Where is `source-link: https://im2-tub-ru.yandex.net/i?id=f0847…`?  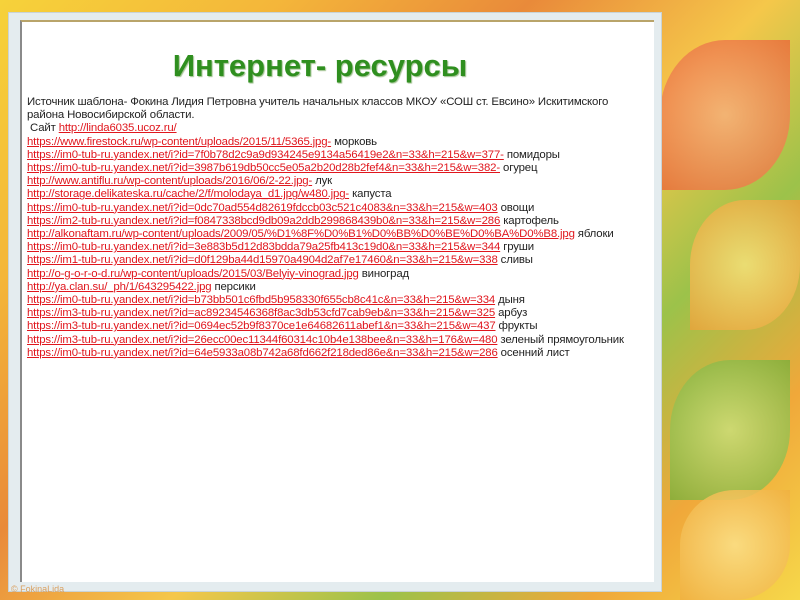 source-link: https://im2-tub-ru.yandex.net/i?id=f0847… is located at coordinates (263, 221).